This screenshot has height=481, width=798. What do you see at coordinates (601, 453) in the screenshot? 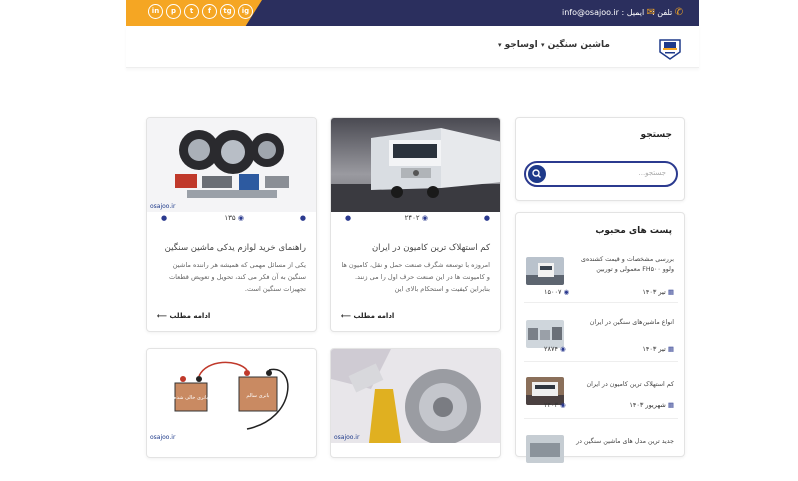
I see `popular-post-item: جدید ترین مدل های ماشین سنگین در` at bounding box center [601, 453].